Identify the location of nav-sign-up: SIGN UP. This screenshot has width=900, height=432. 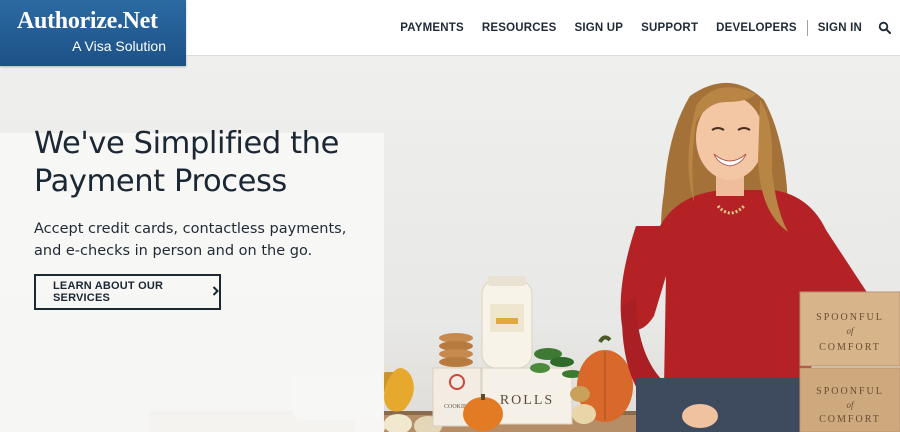
(598, 28).